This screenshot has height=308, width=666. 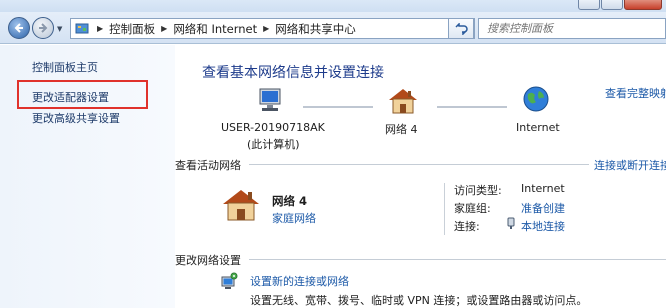 What do you see at coordinates (290, 201) in the screenshot?
I see `active-network-name: 网络 4` at bounding box center [290, 201].